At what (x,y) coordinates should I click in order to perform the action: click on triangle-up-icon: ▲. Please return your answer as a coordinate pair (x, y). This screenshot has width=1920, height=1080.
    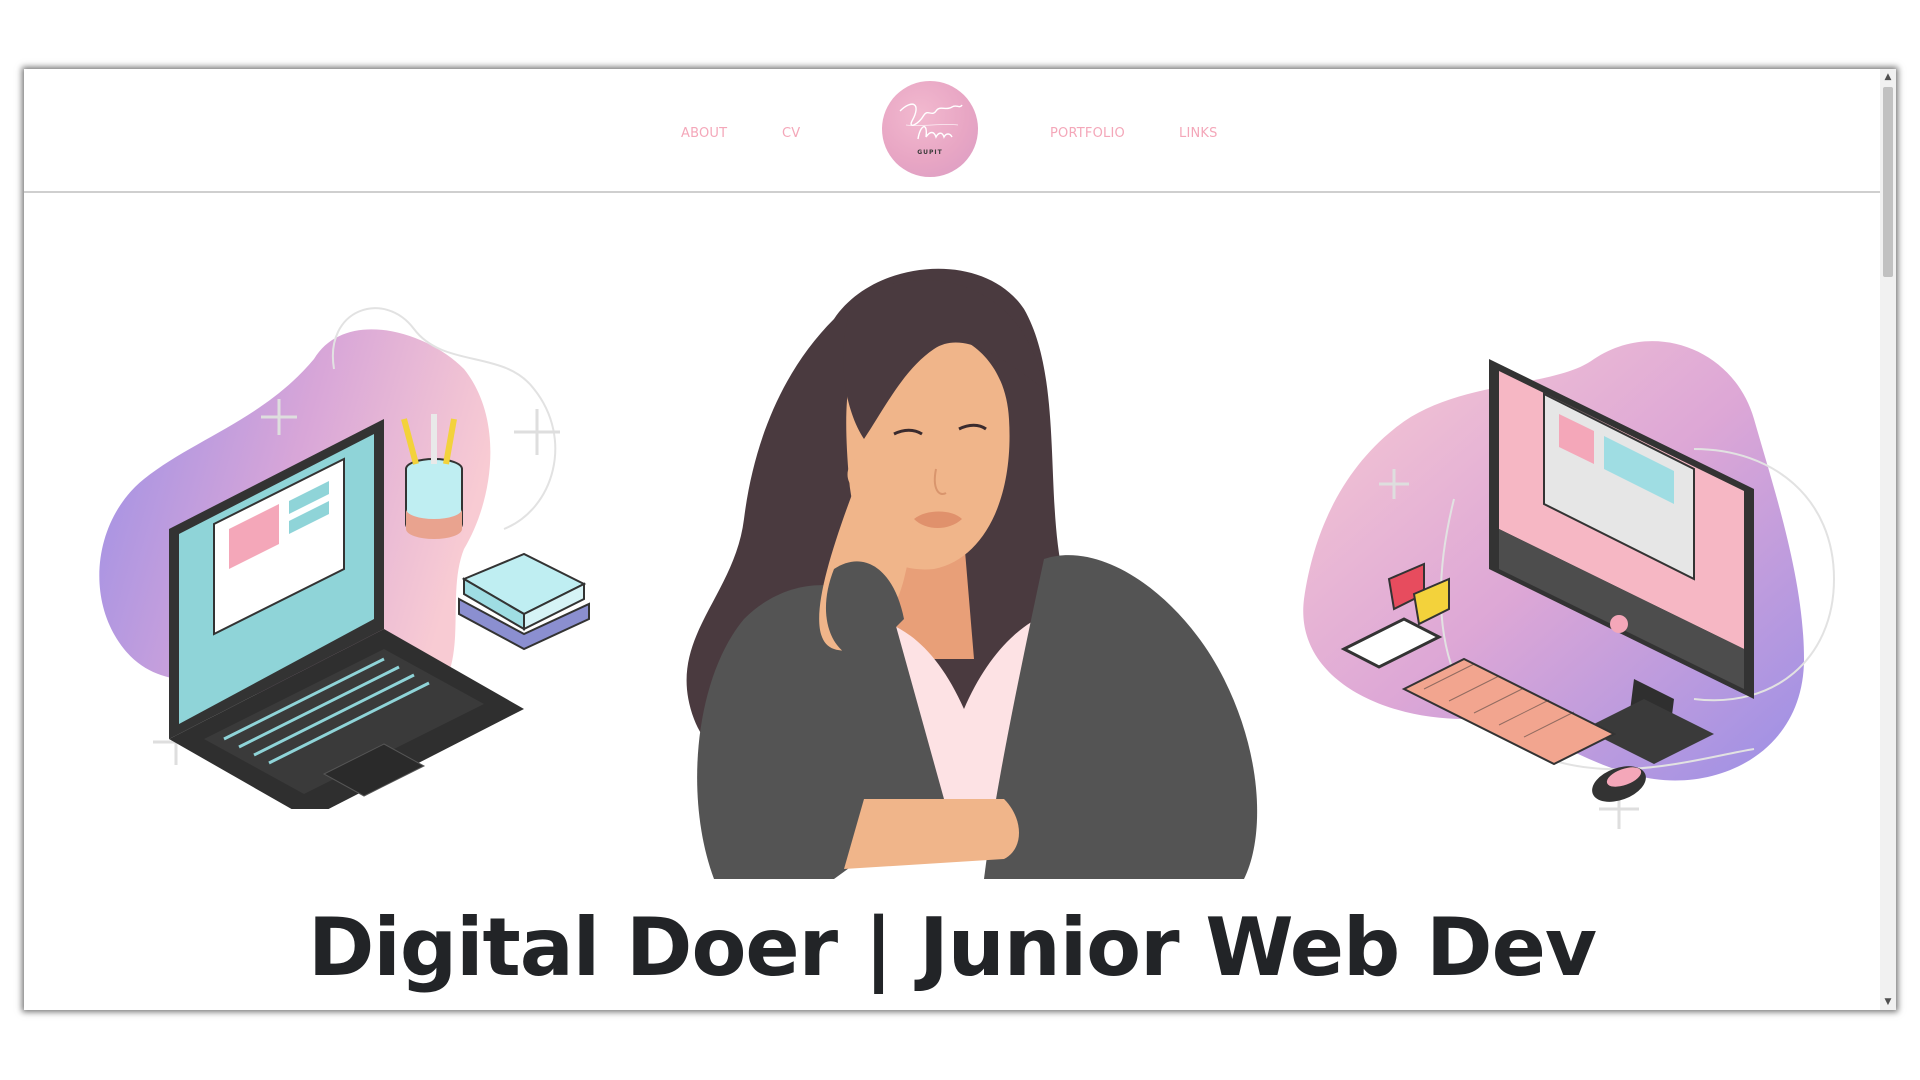
    Looking at the image, I should click on (1888, 77).